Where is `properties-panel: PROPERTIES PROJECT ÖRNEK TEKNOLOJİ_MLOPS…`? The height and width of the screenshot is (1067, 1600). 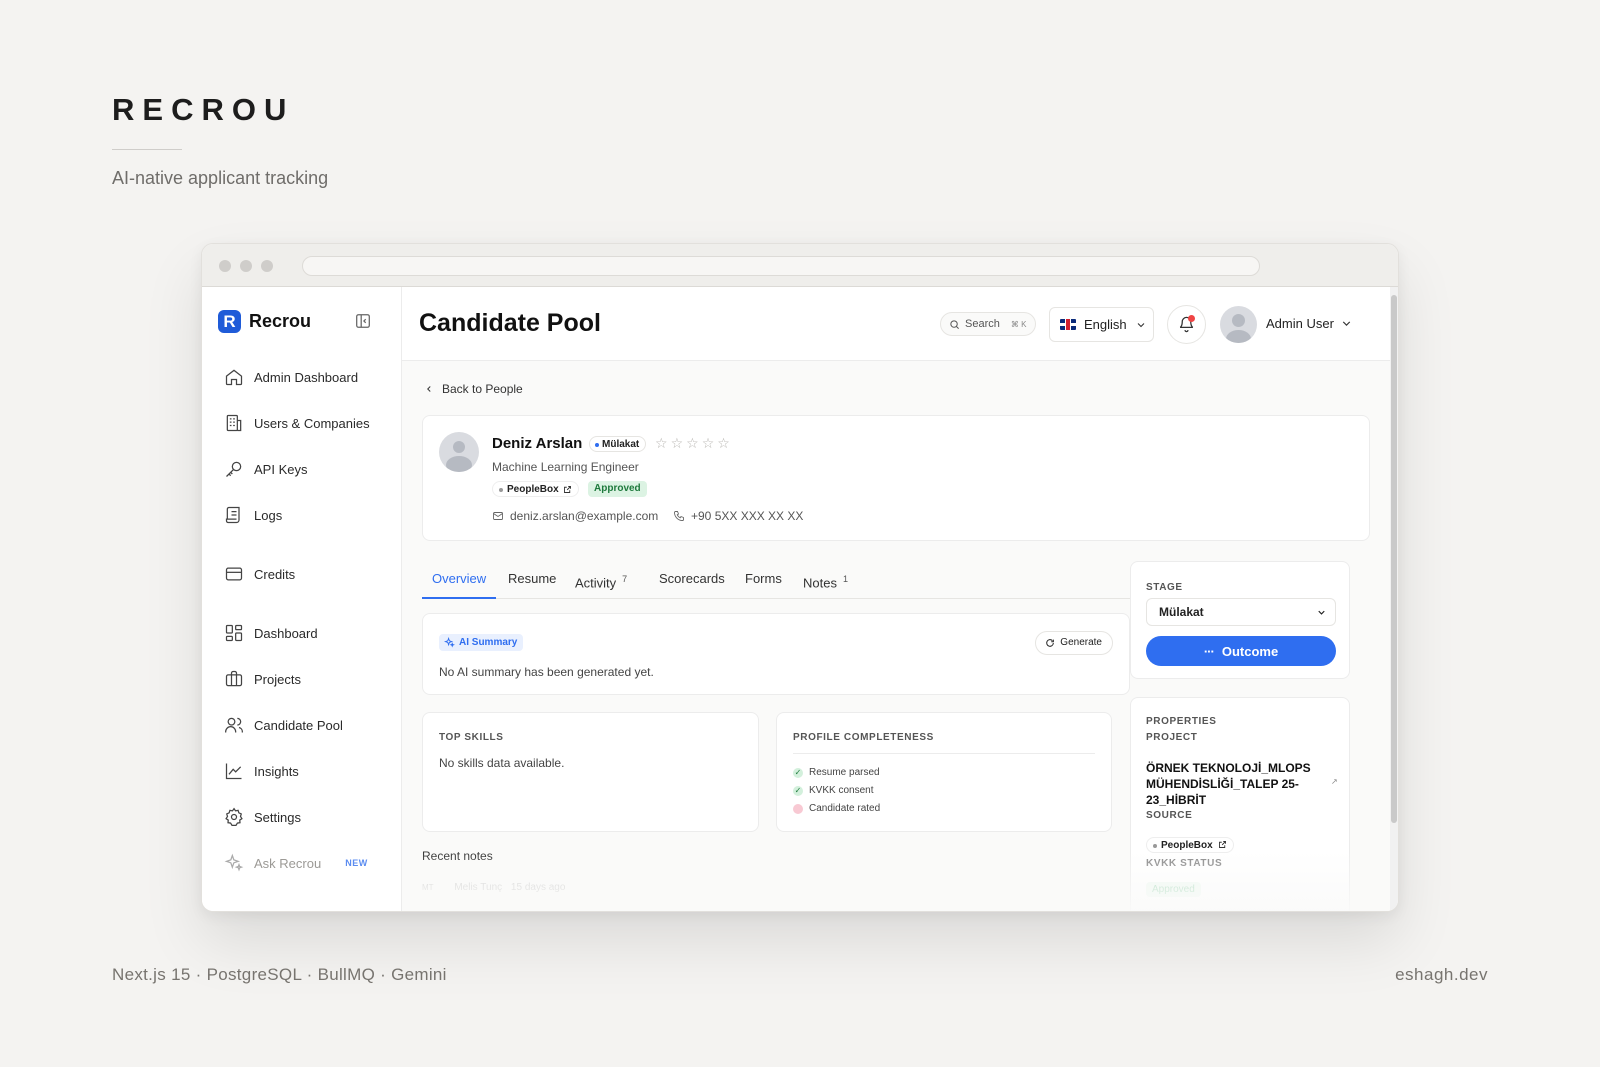 properties-panel: PROPERTIES PROJECT ÖRNEK TEKNOLOJİ_MLOPS… is located at coordinates (1240, 804).